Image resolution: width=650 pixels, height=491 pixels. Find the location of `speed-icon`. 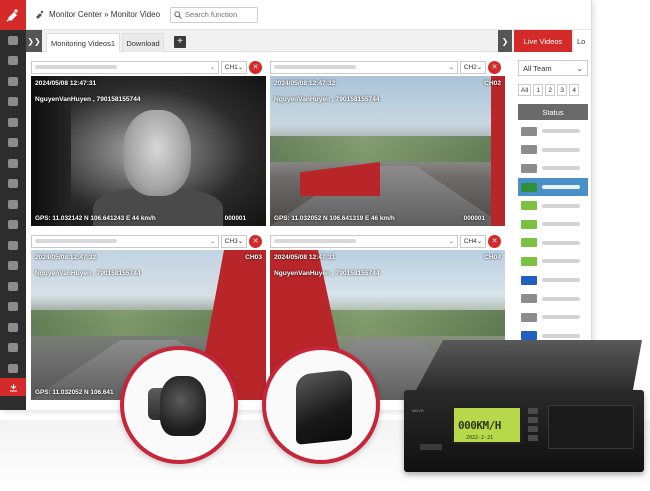

speed-icon is located at coordinates (13, 204).